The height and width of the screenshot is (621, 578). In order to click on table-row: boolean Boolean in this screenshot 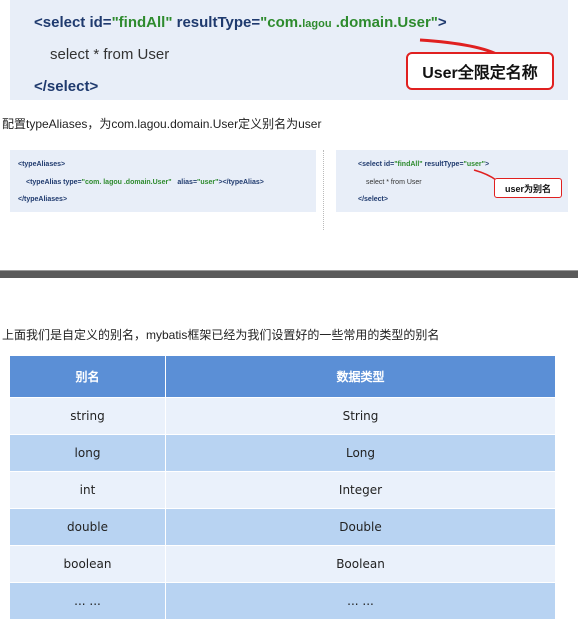, I will do `click(283, 563)`.